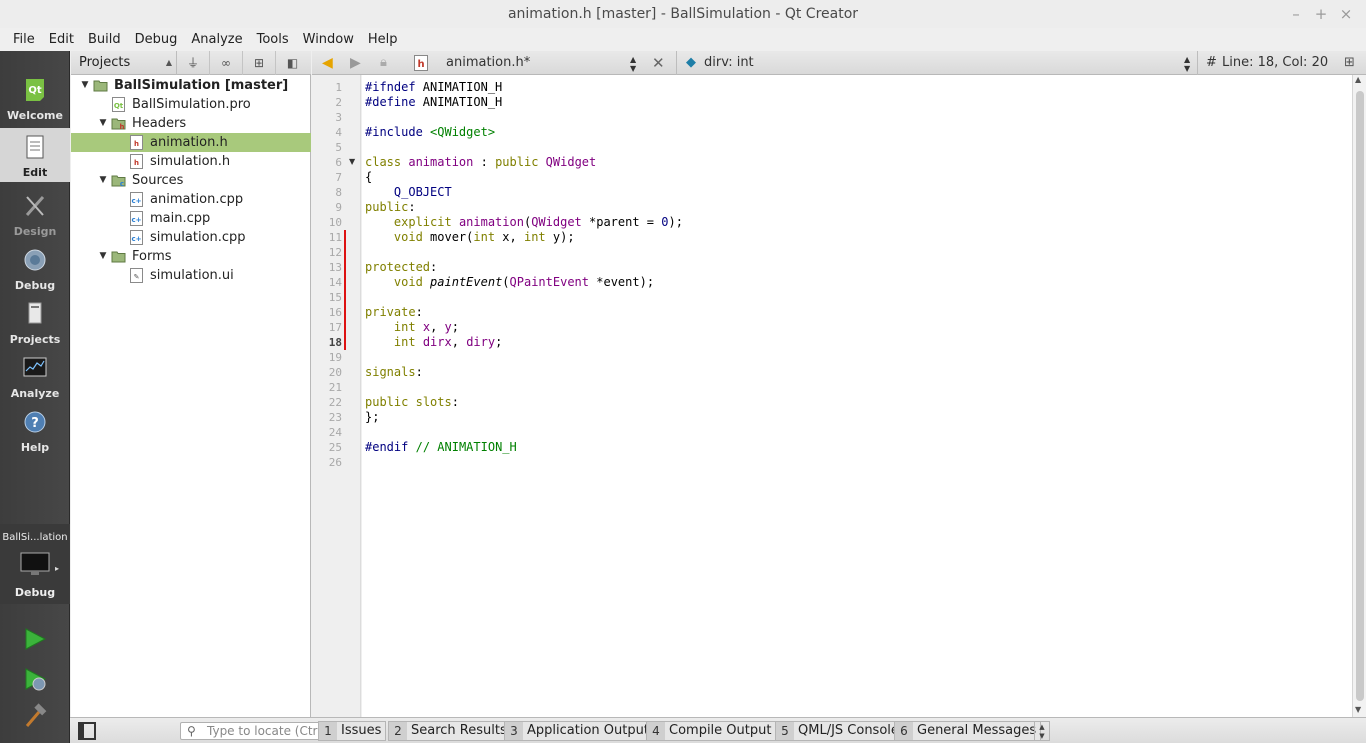 The width and height of the screenshot is (1366, 743). Describe the element at coordinates (191, 237) in the screenshot. I see `tree-item: c+ simulation.cpp` at that location.